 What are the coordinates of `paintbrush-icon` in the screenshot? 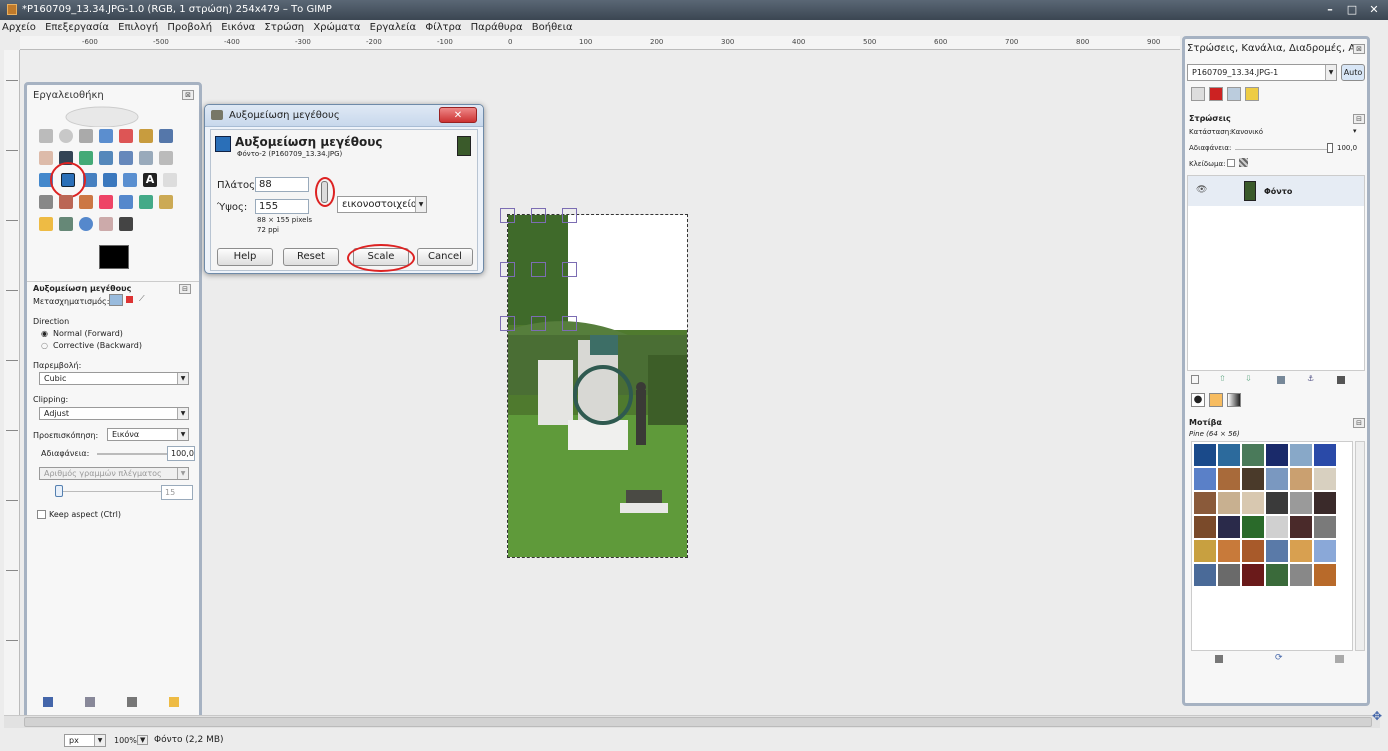 It's located at (86, 202).